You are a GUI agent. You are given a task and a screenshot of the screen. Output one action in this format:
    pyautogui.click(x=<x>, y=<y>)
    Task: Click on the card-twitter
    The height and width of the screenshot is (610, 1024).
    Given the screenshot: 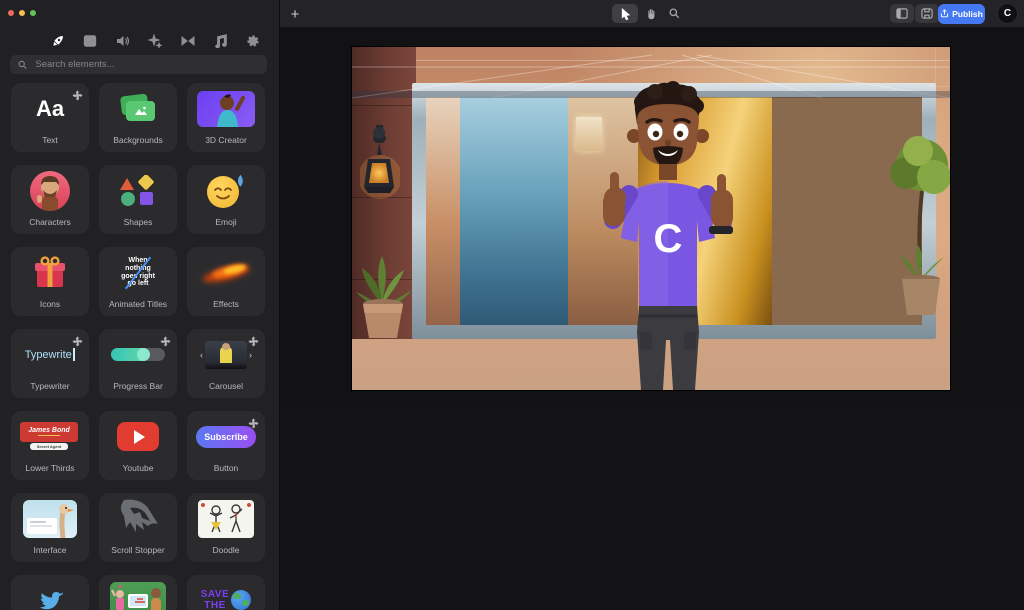 What is the action you would take?
    pyautogui.click(x=50, y=592)
    